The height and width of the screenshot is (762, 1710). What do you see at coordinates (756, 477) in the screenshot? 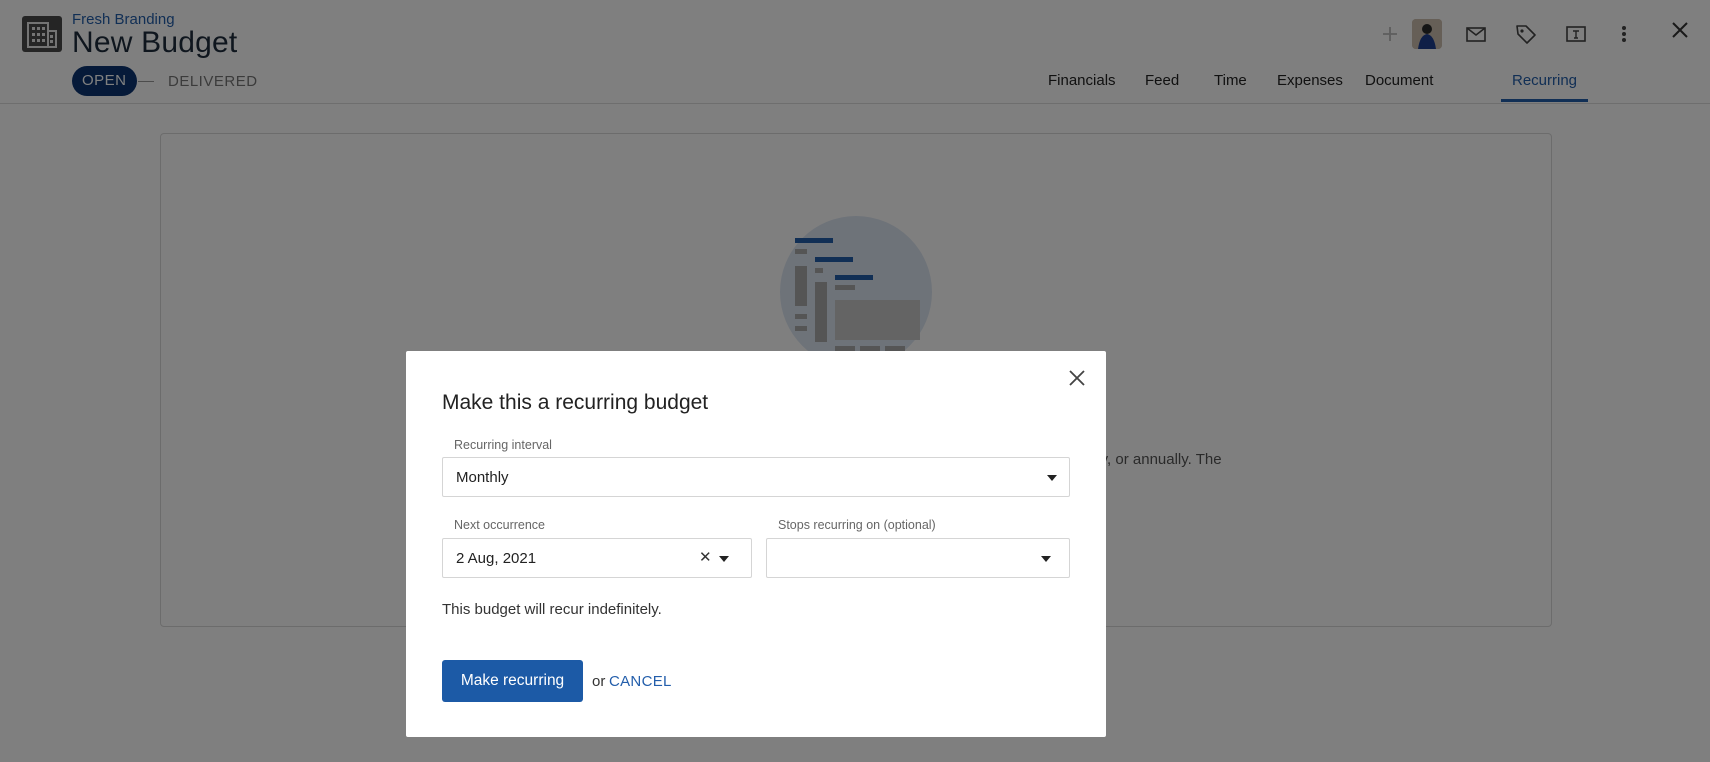
I see `recurring-interval-select: Monthly` at bounding box center [756, 477].